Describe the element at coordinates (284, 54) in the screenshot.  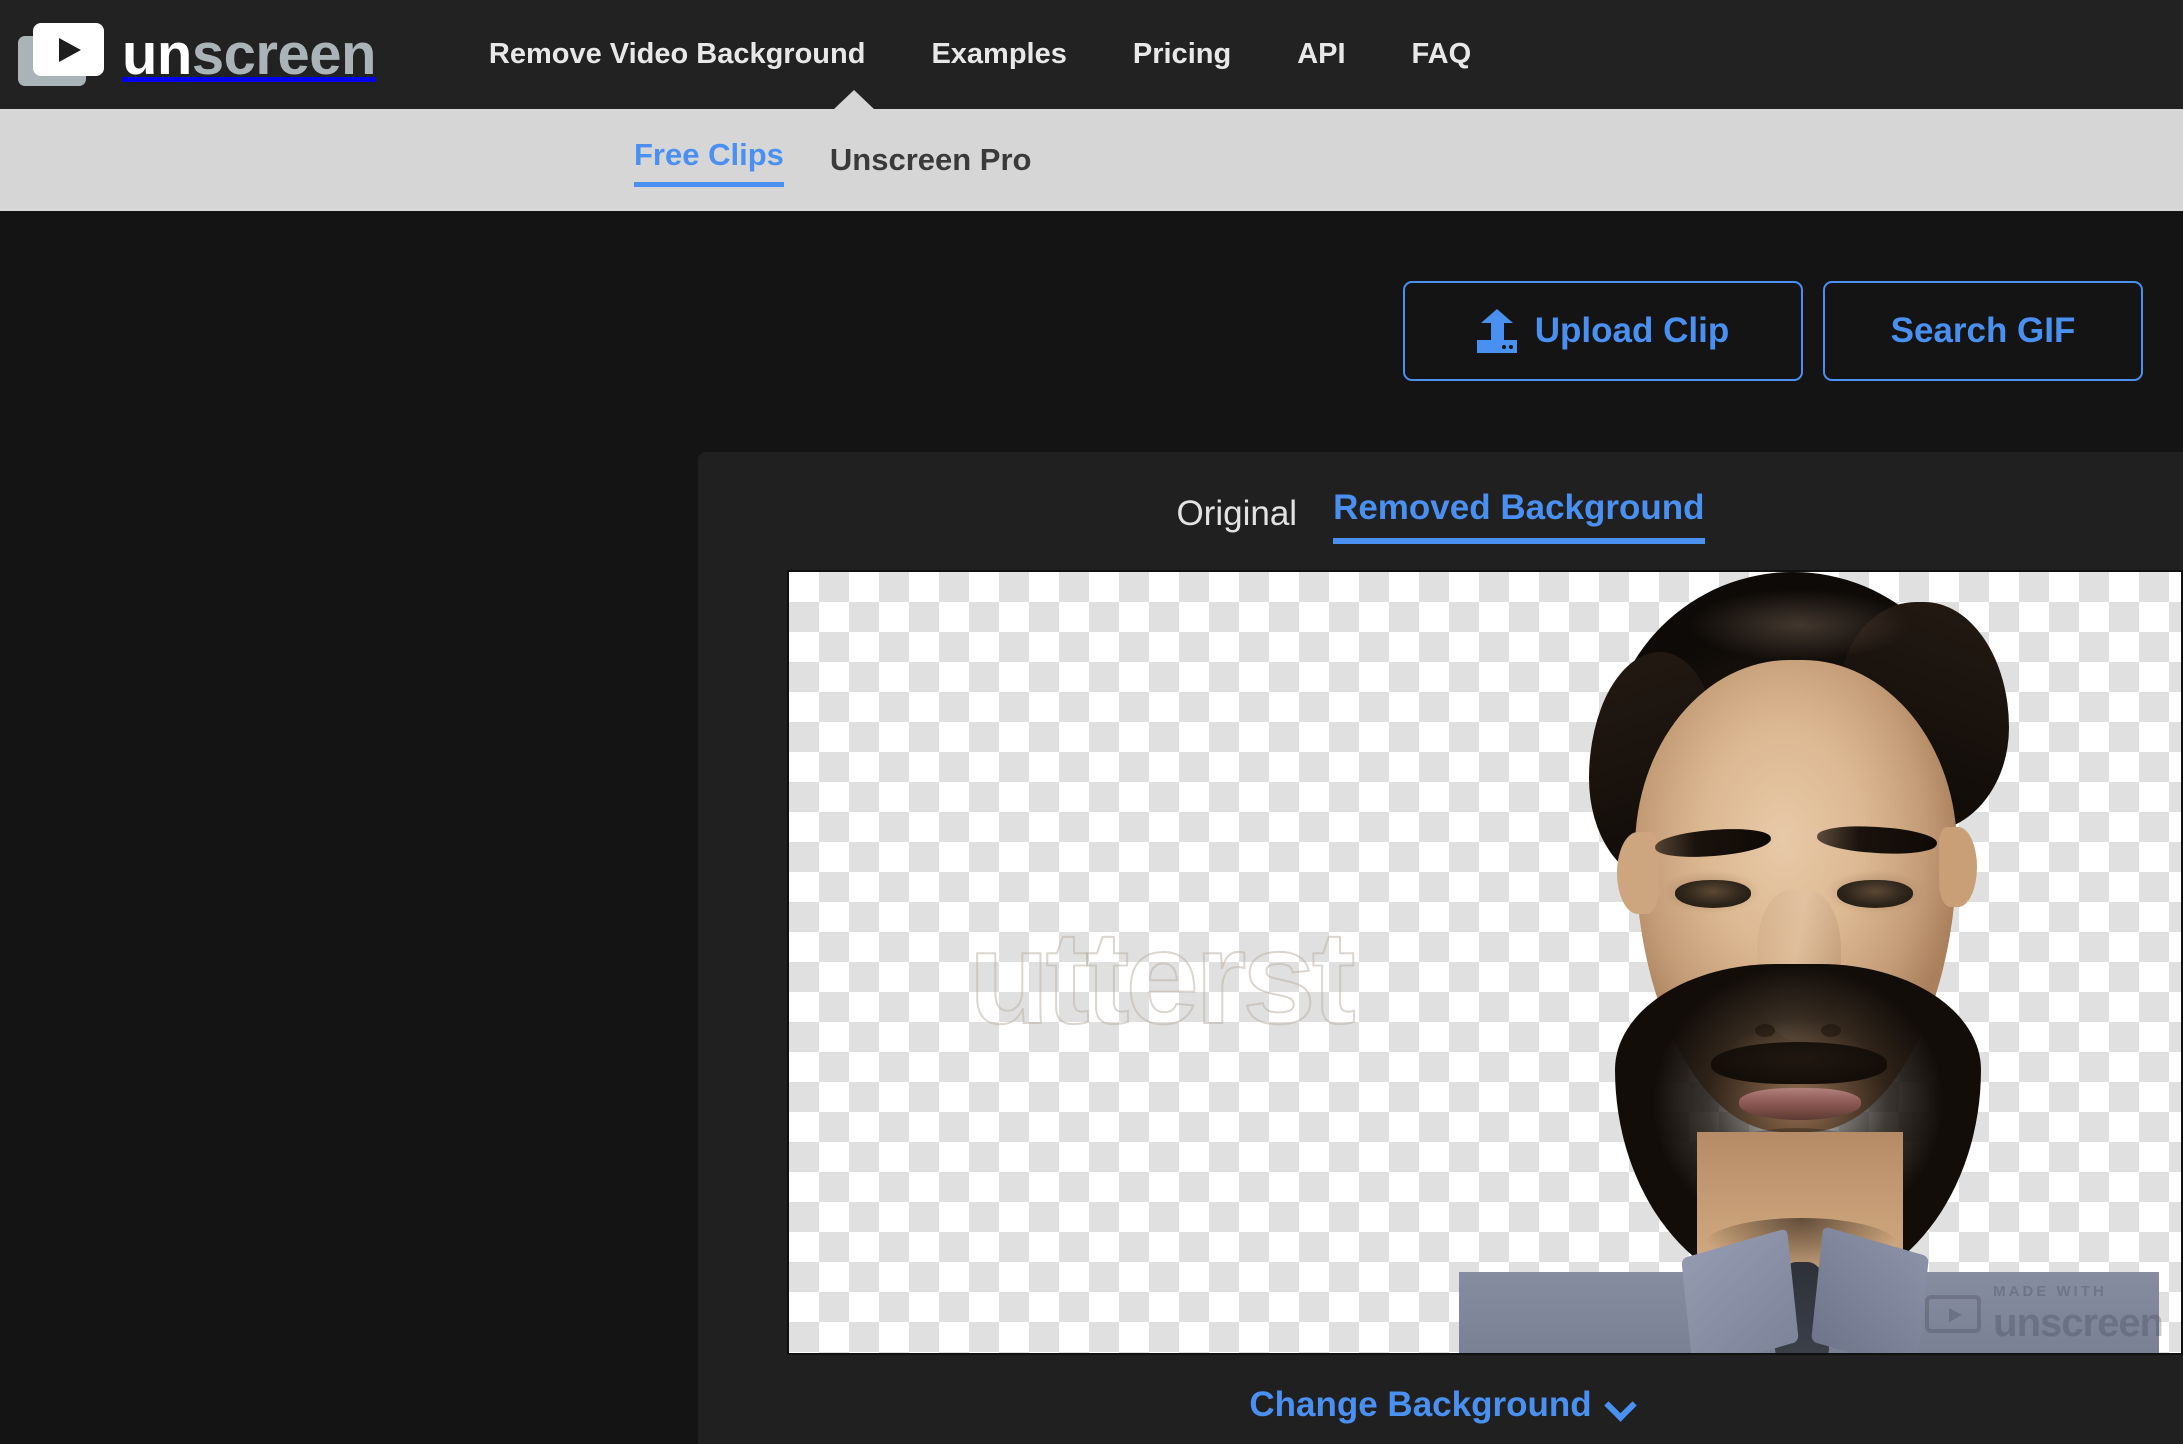
I see `logo-text-screen: screen` at that location.